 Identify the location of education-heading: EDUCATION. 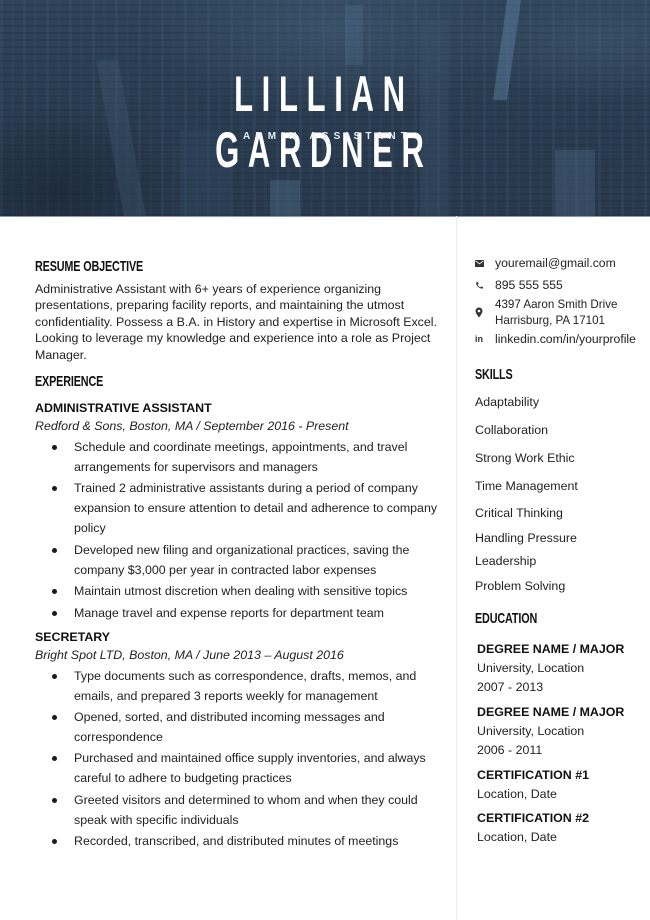
(506, 619).